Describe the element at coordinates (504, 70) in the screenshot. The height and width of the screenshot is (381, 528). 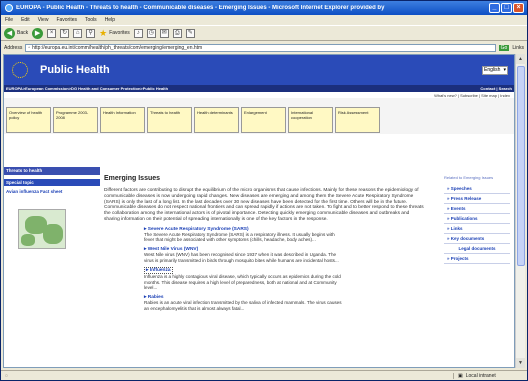
I see `chevron-down-icon: ▾` at that location.